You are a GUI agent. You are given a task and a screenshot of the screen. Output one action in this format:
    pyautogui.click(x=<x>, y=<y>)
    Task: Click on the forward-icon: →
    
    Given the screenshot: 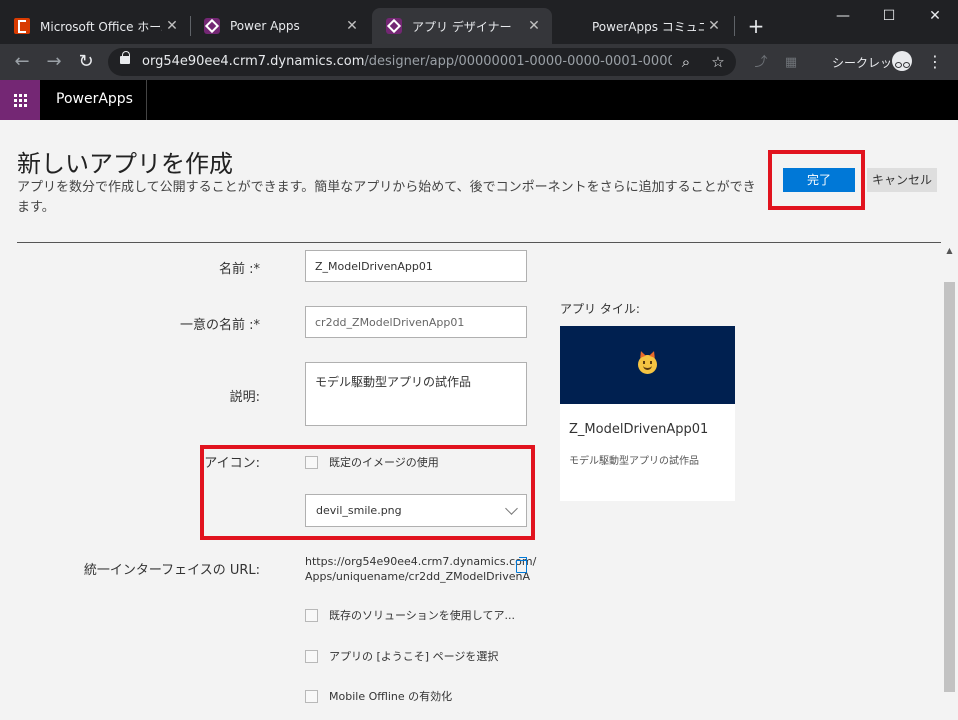 What is the action you would take?
    pyautogui.click(x=54, y=62)
    